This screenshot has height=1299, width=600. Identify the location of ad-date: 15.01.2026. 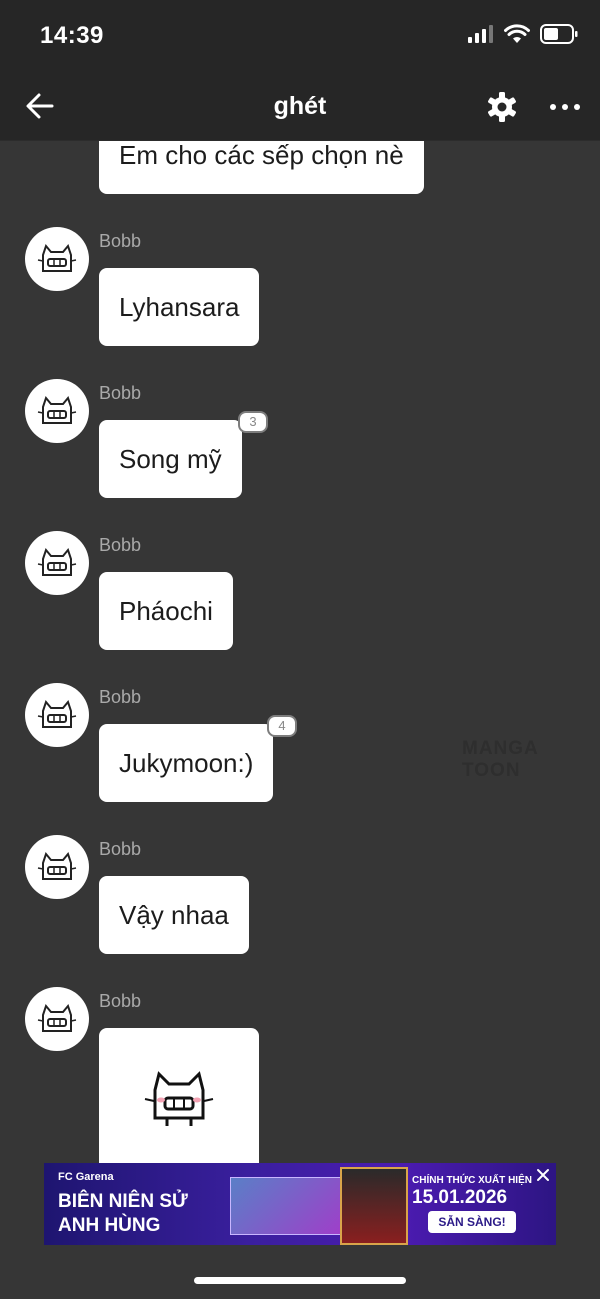
(460, 1197).